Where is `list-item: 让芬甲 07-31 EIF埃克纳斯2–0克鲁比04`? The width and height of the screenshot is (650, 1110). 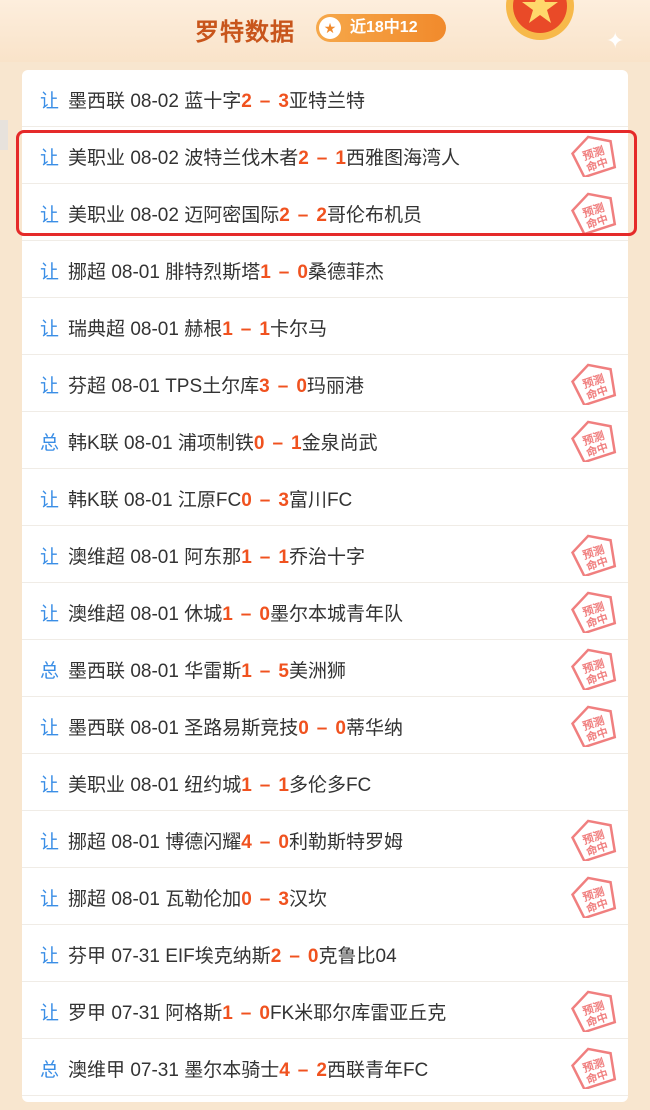 list-item: 让芬甲 07-31 EIF埃克纳斯2–0克鲁比04 is located at coordinates (325, 953).